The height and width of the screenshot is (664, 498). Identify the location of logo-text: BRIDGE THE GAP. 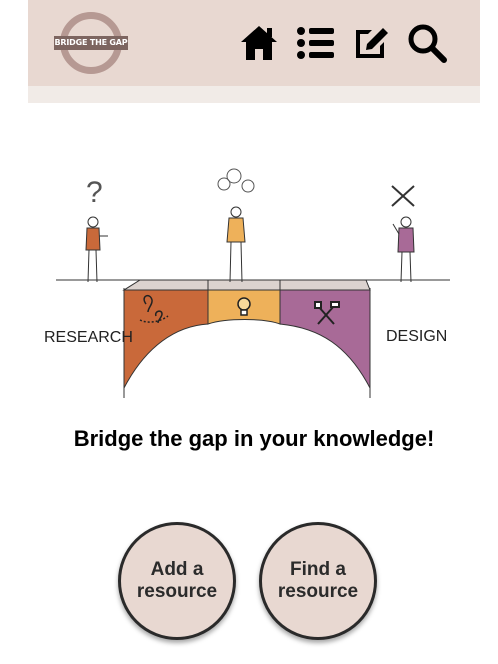
(91, 43).